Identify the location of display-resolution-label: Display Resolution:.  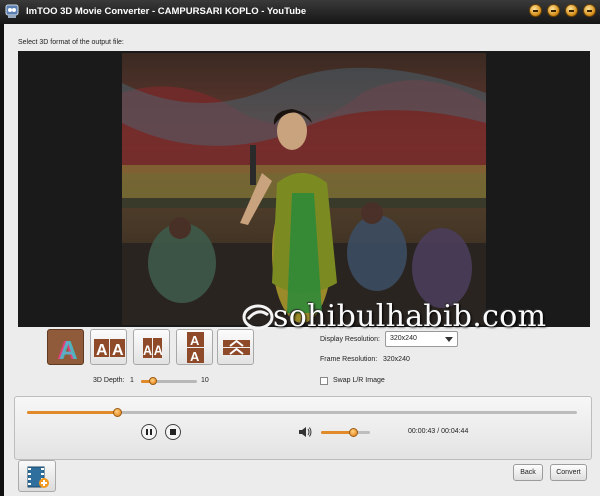
(350, 339).